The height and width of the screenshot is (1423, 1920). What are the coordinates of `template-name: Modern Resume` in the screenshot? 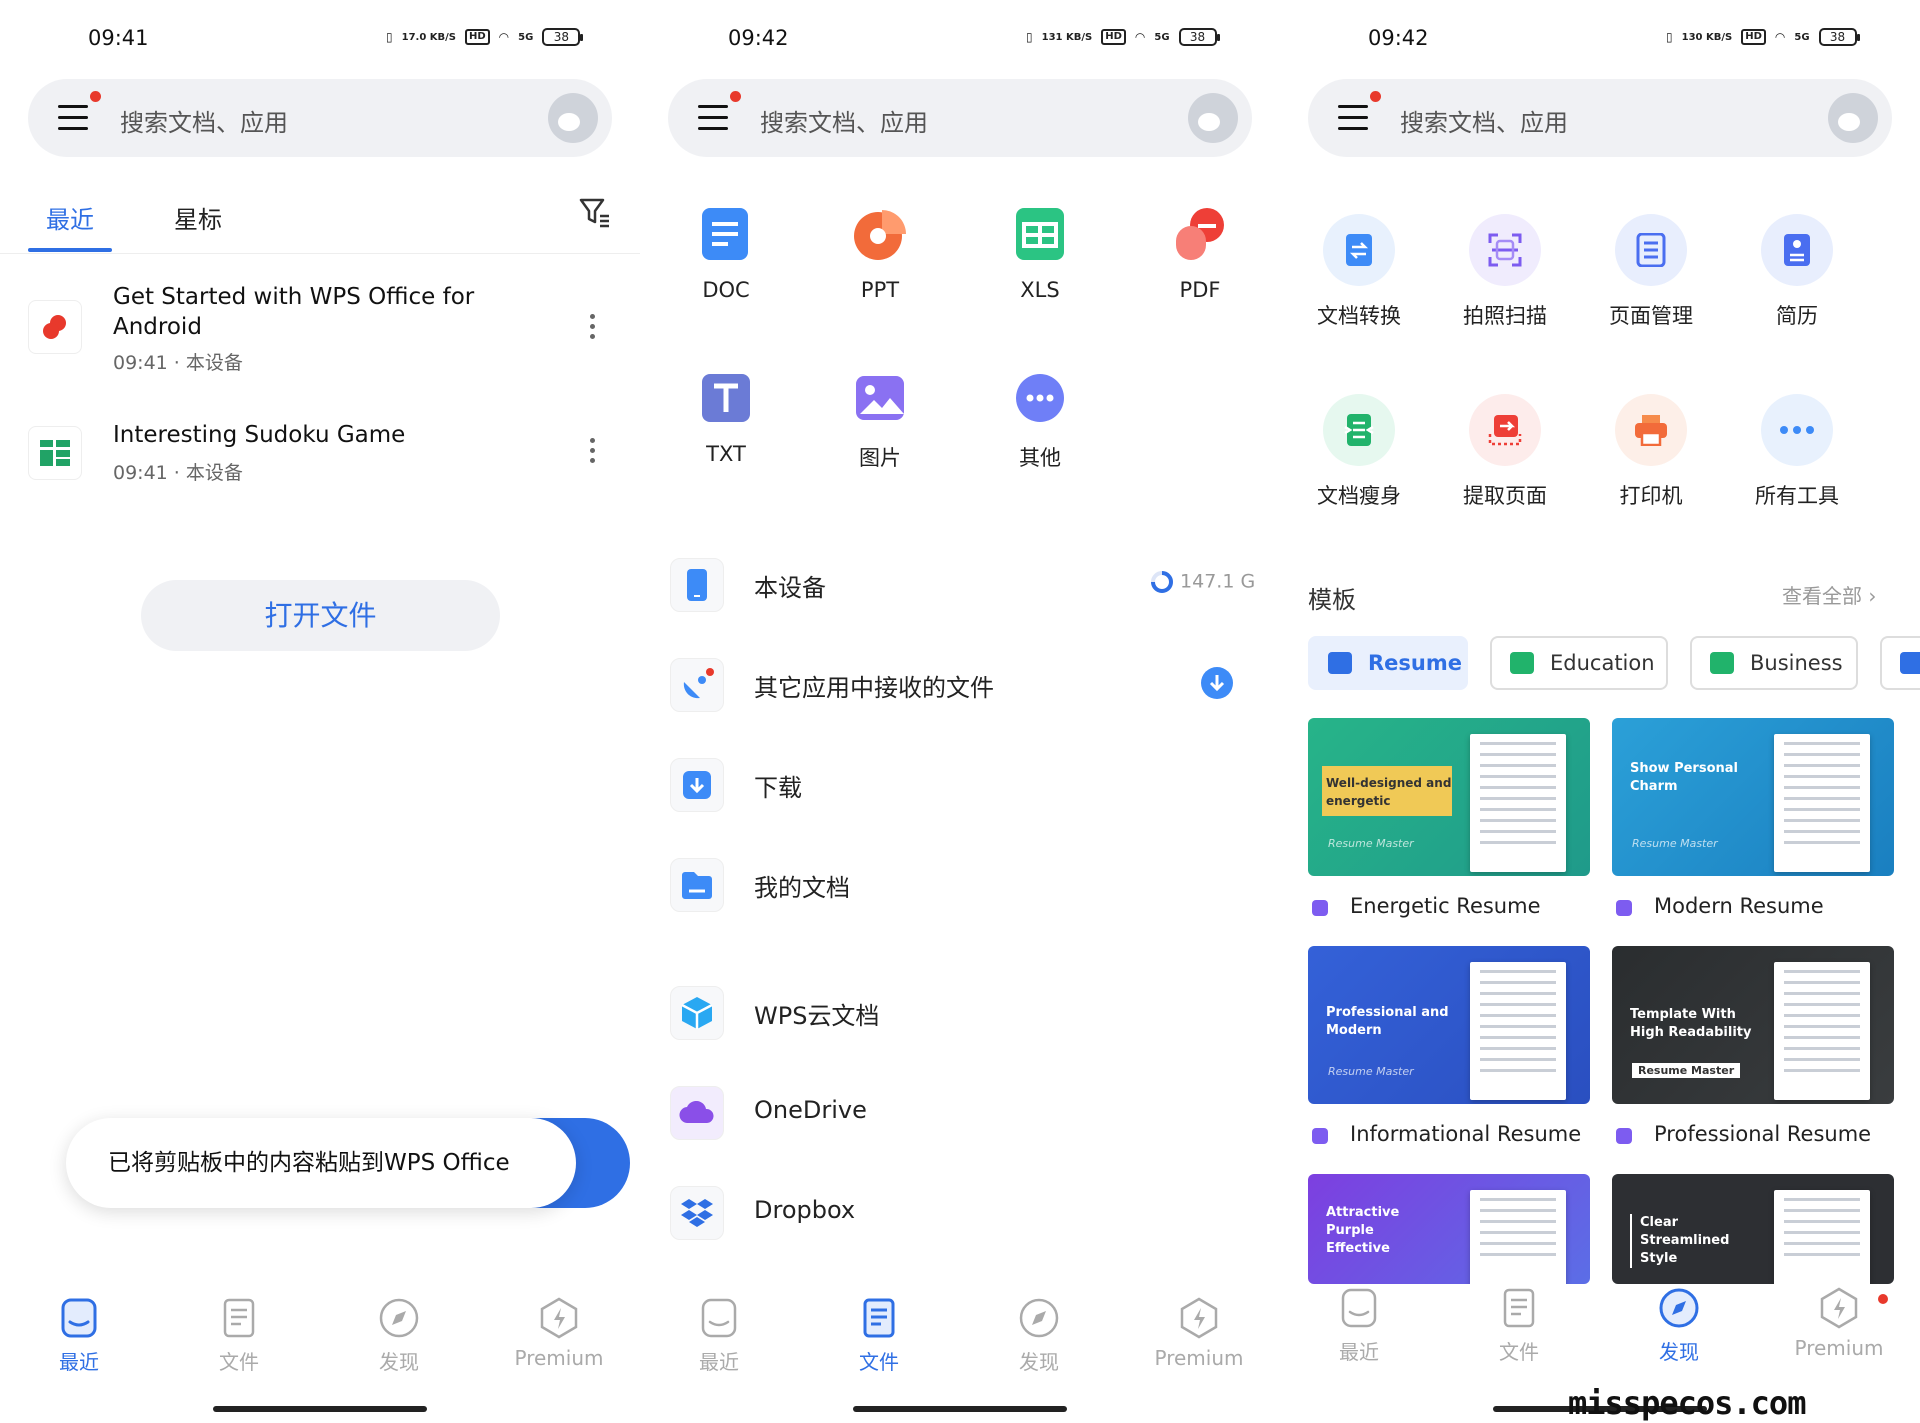 It's located at (1718, 906).